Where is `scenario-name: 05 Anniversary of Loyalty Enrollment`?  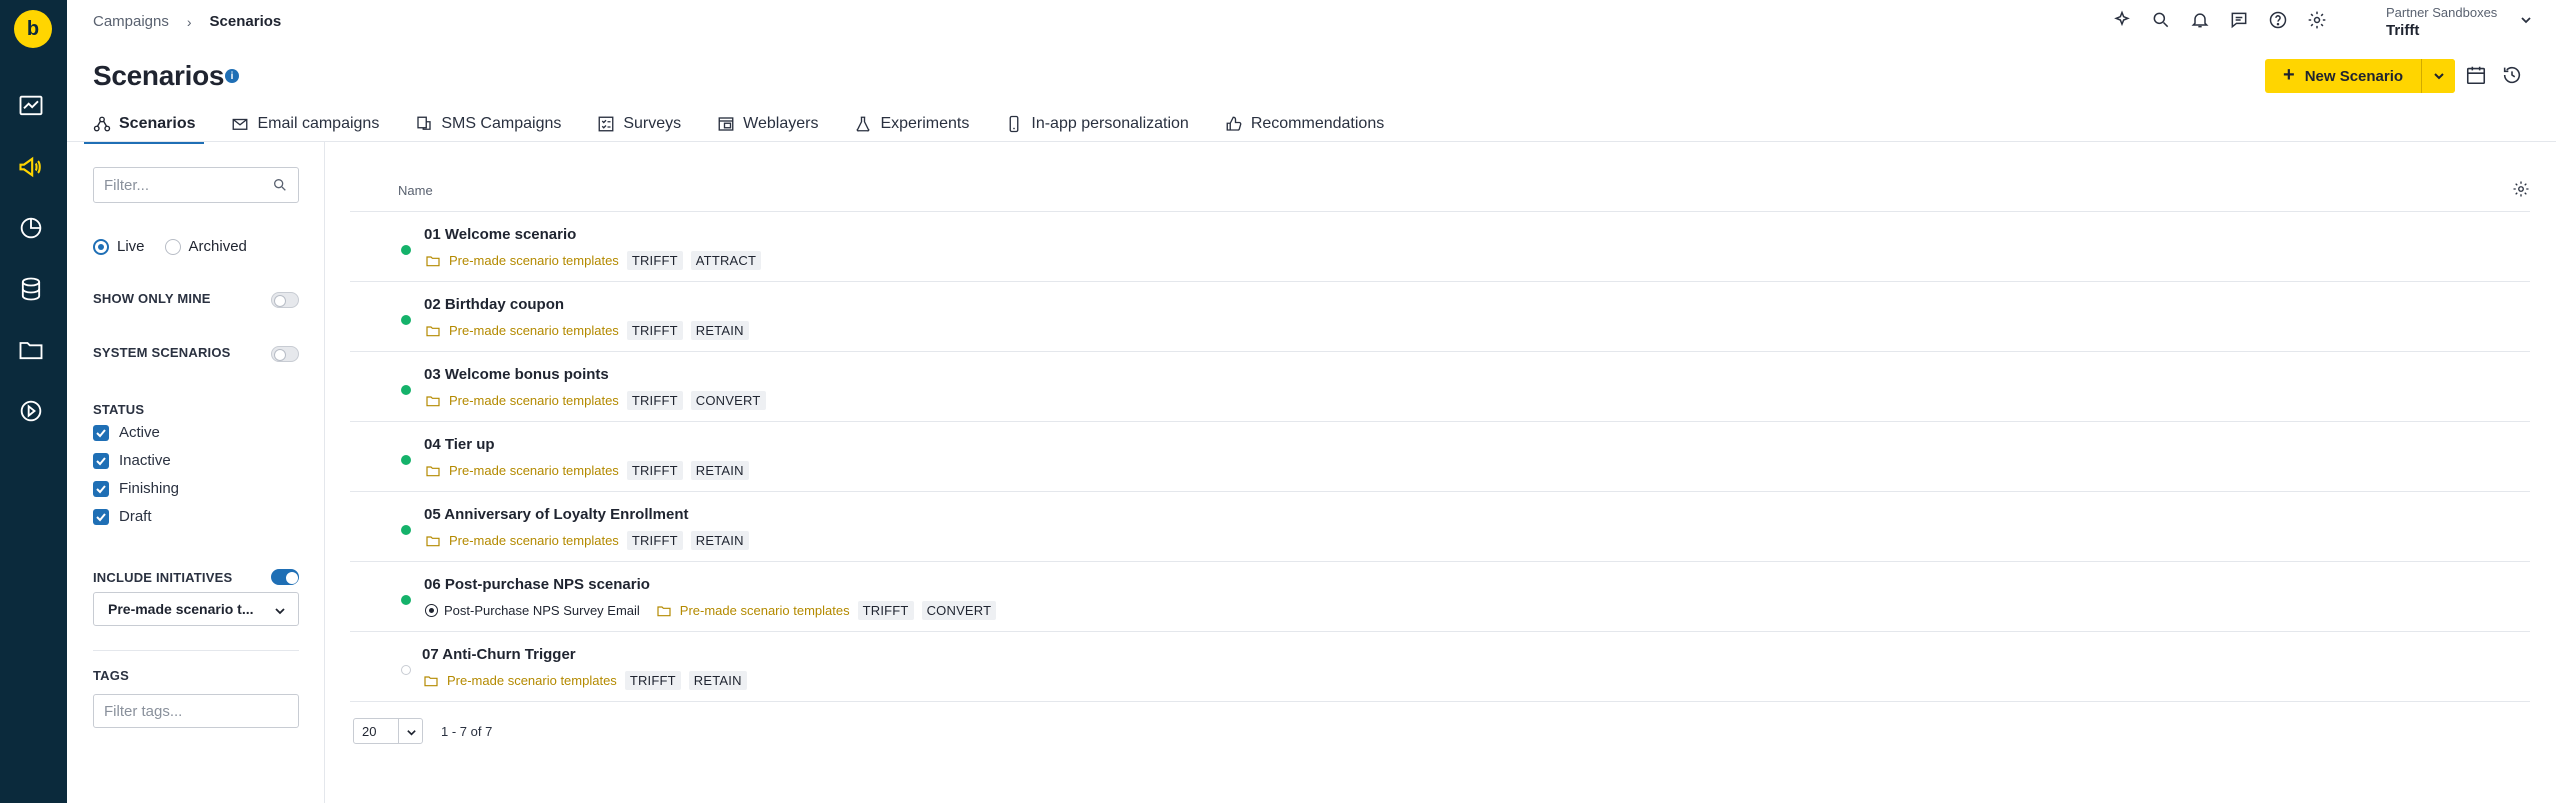
scenario-name: 05 Anniversary of Loyalty Enrollment is located at coordinates (556, 514).